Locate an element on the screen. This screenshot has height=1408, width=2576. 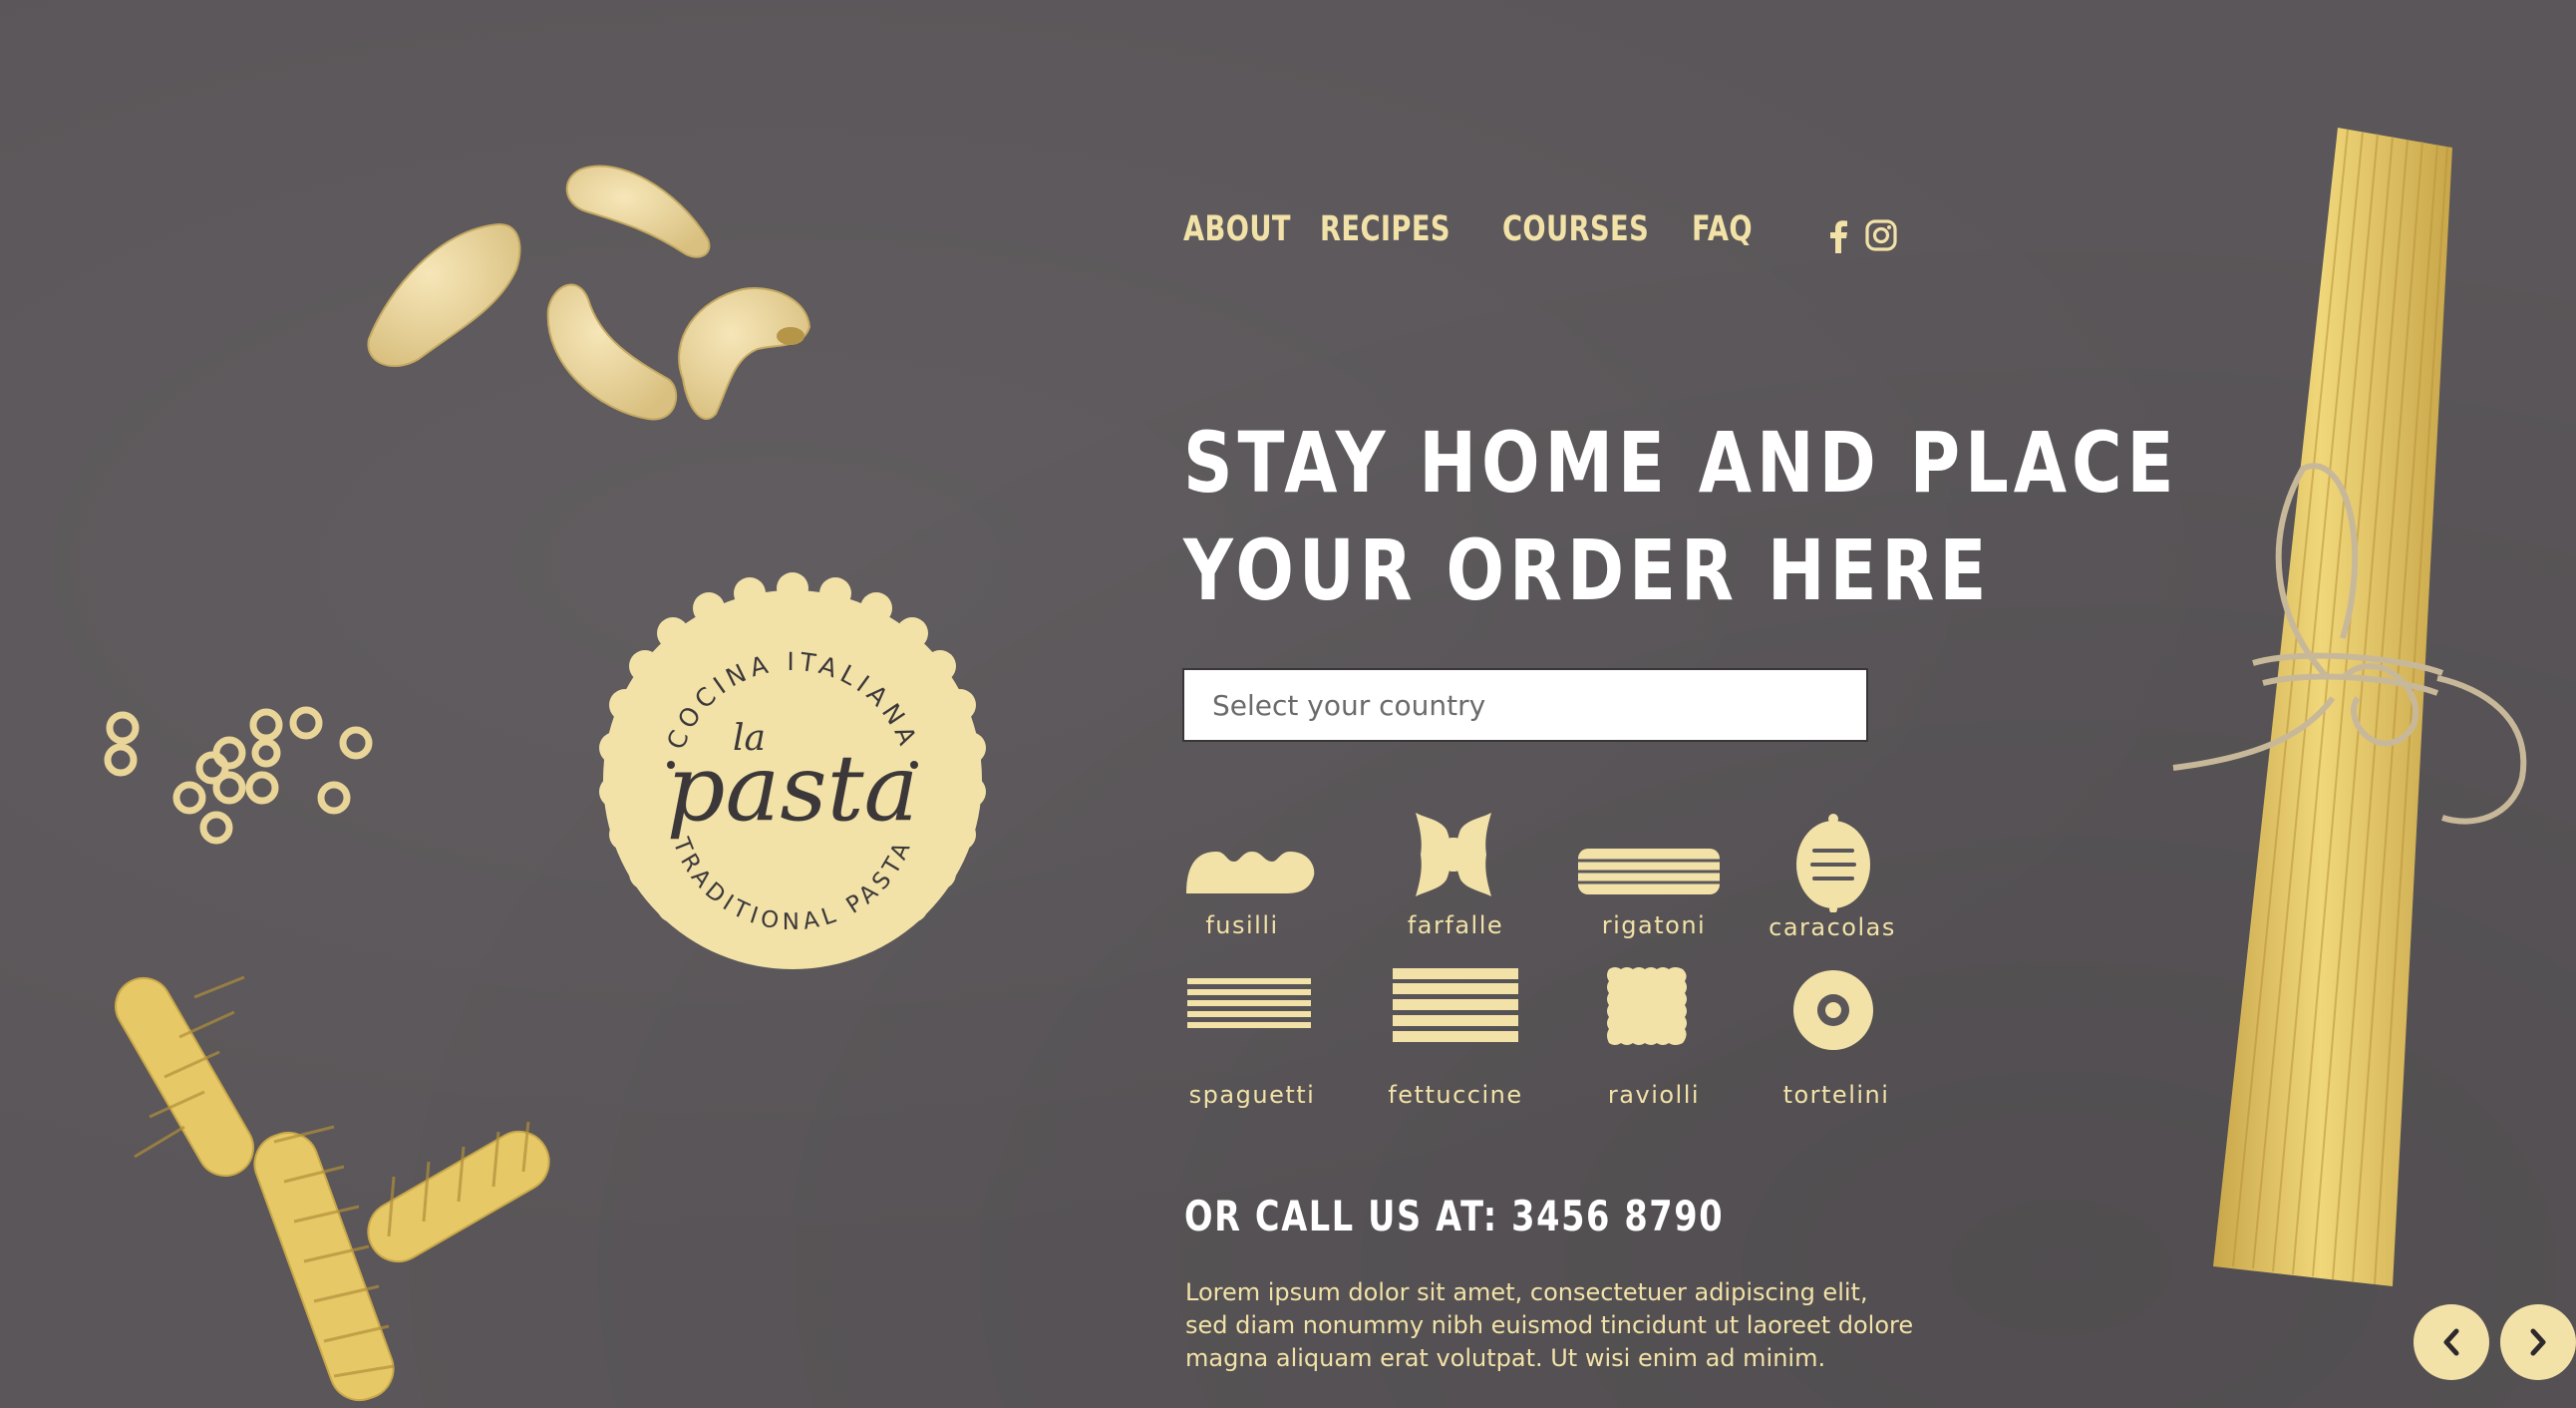
anellini-decoration is located at coordinates (238, 776).